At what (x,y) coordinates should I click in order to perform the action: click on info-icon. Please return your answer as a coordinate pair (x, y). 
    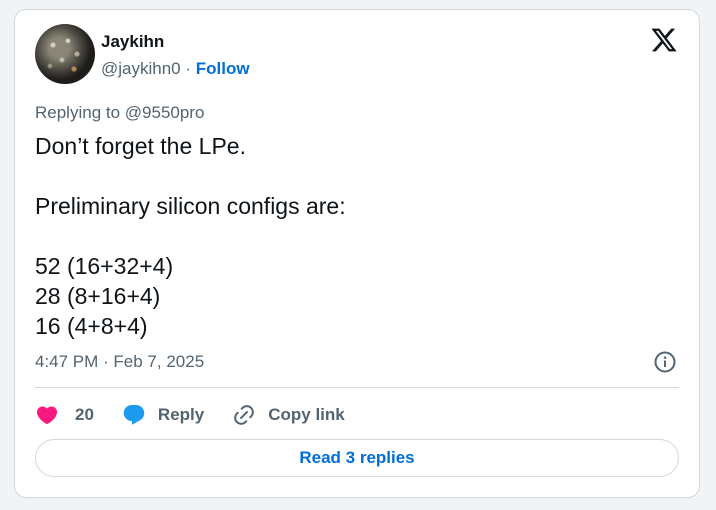
    Looking at the image, I should click on (665, 362).